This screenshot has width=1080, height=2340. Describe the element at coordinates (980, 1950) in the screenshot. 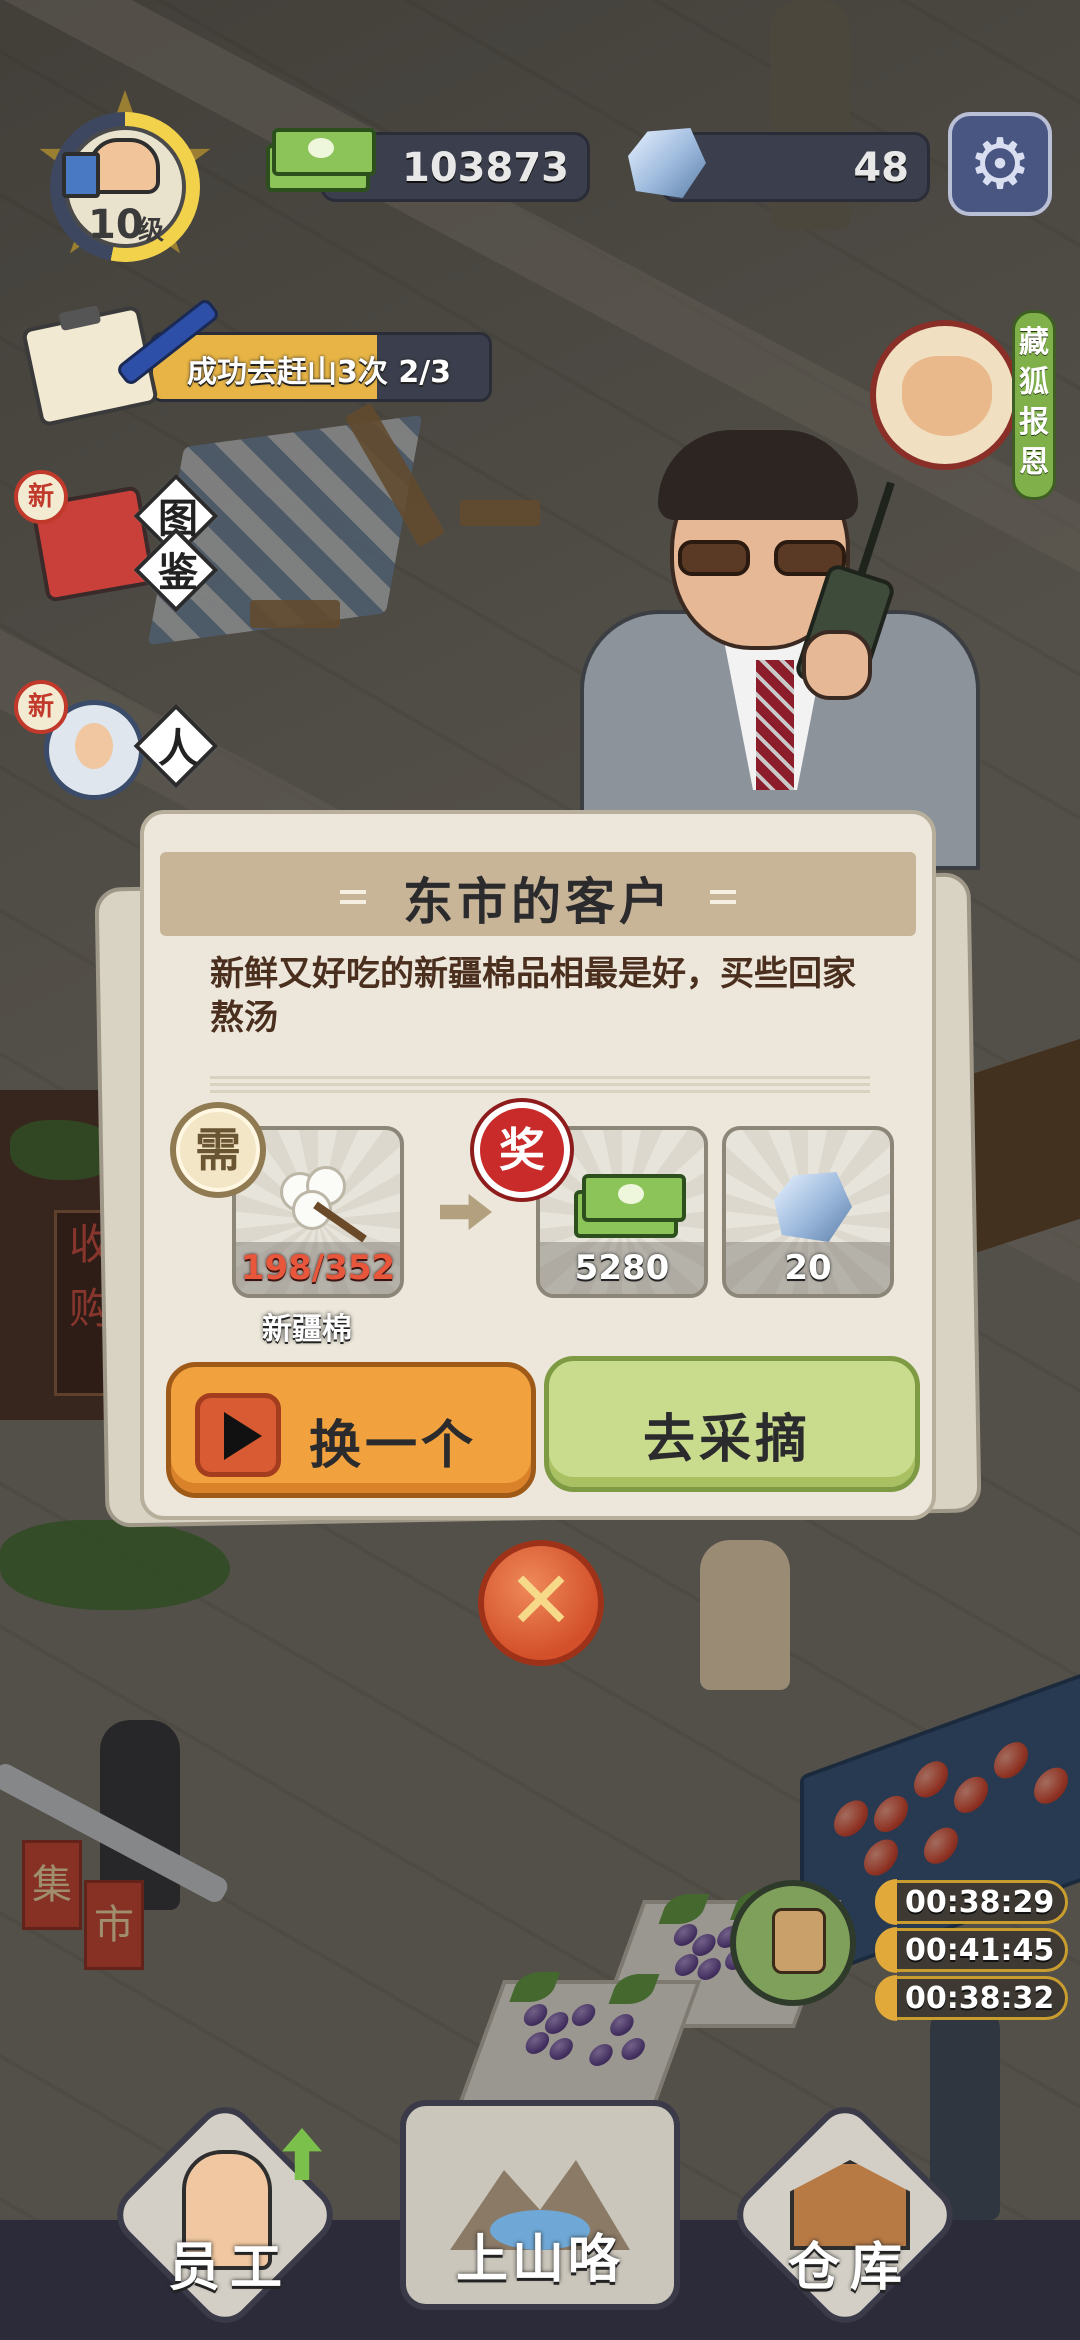

I see `timer-text: 00:41:45` at that location.